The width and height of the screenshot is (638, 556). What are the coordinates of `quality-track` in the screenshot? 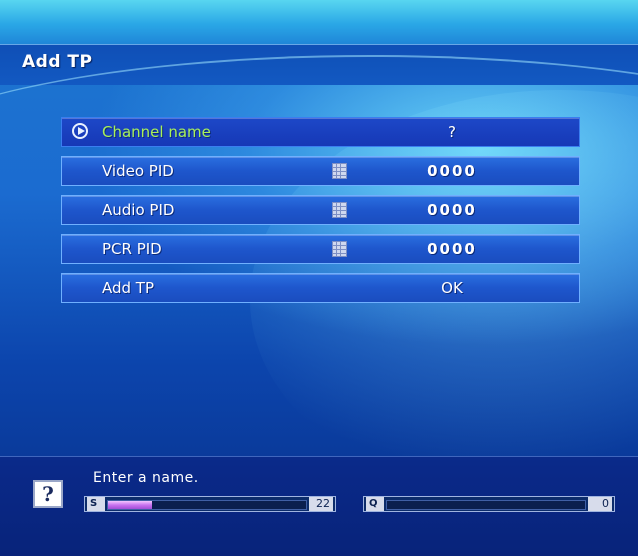 It's located at (486, 505).